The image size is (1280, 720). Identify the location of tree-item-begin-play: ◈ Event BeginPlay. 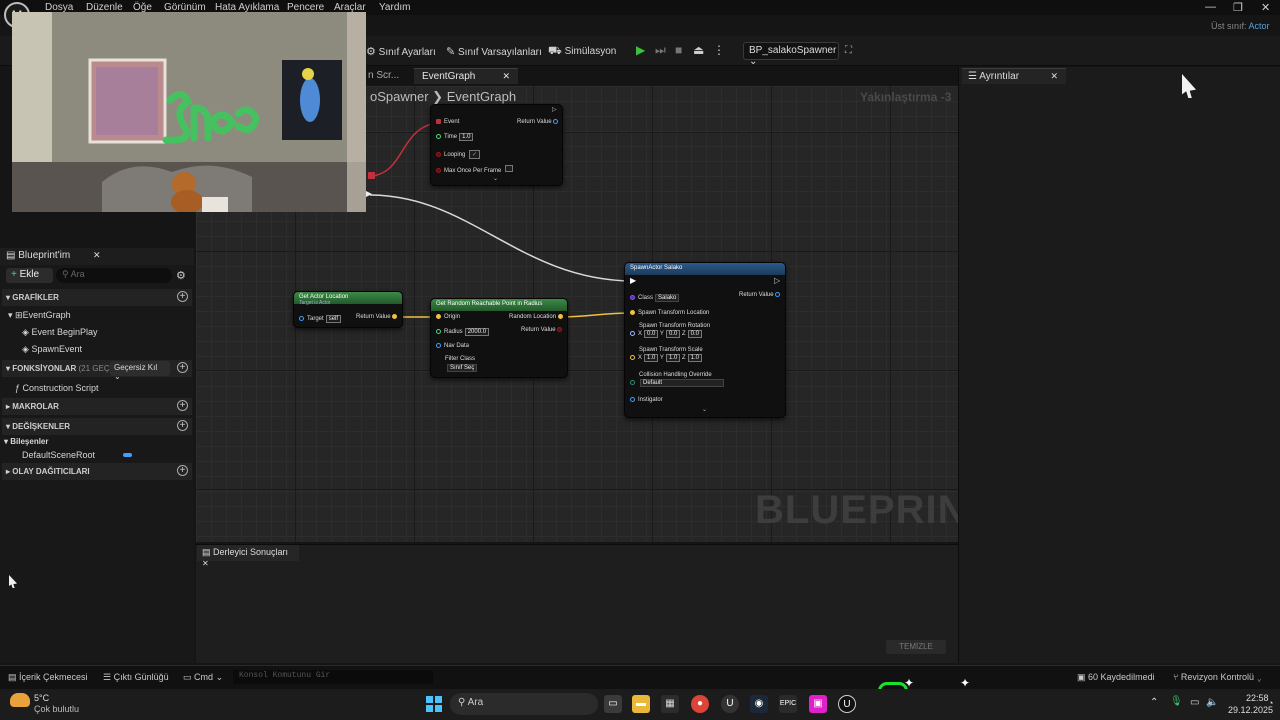
(59, 332).